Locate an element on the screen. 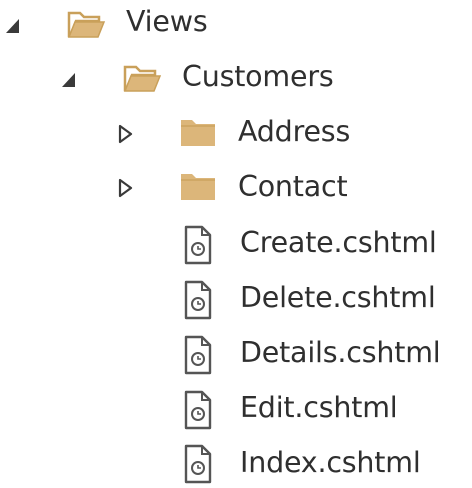 The width and height of the screenshot is (472, 488). tree-node-label: Contact is located at coordinates (293, 186).